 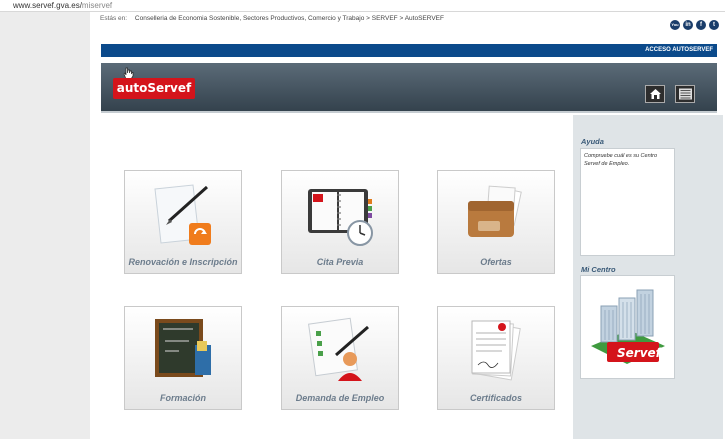 I want to click on tile-label: Ofertas, so click(x=496, y=262).